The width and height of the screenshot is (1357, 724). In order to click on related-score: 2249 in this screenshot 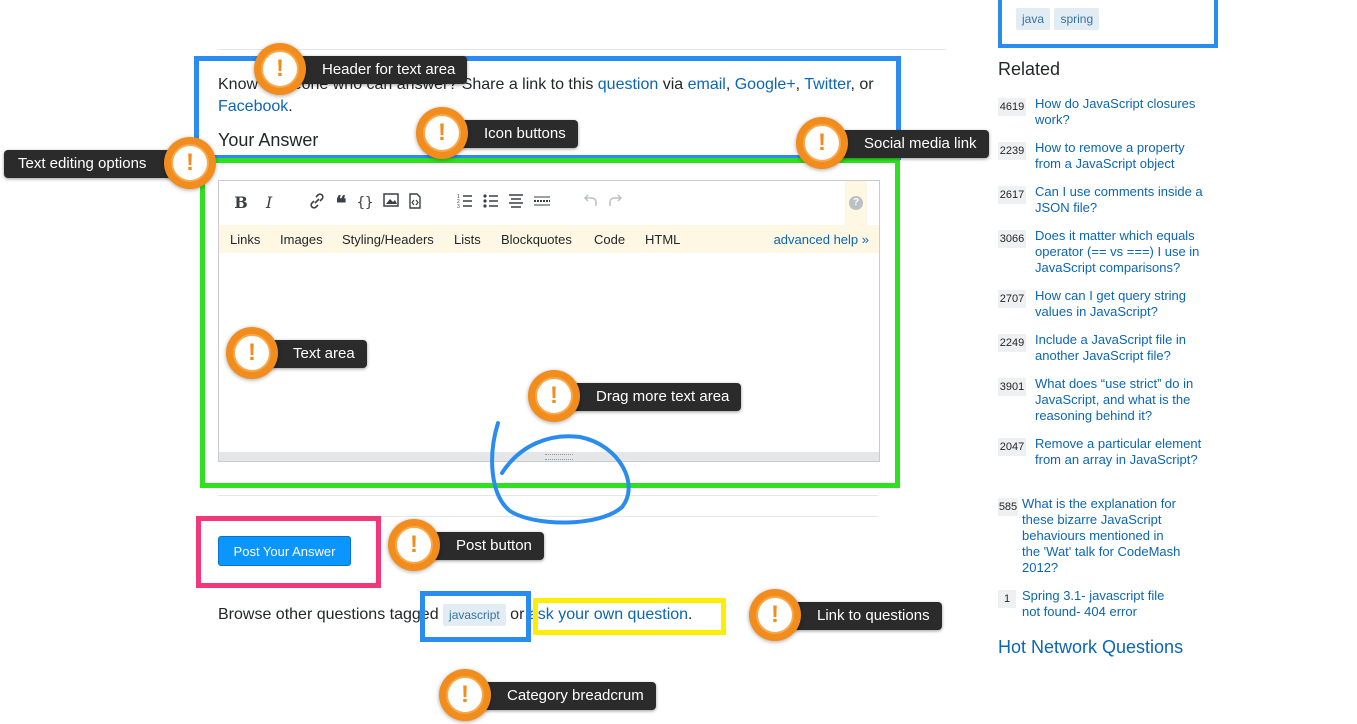, I will do `click(1012, 343)`.